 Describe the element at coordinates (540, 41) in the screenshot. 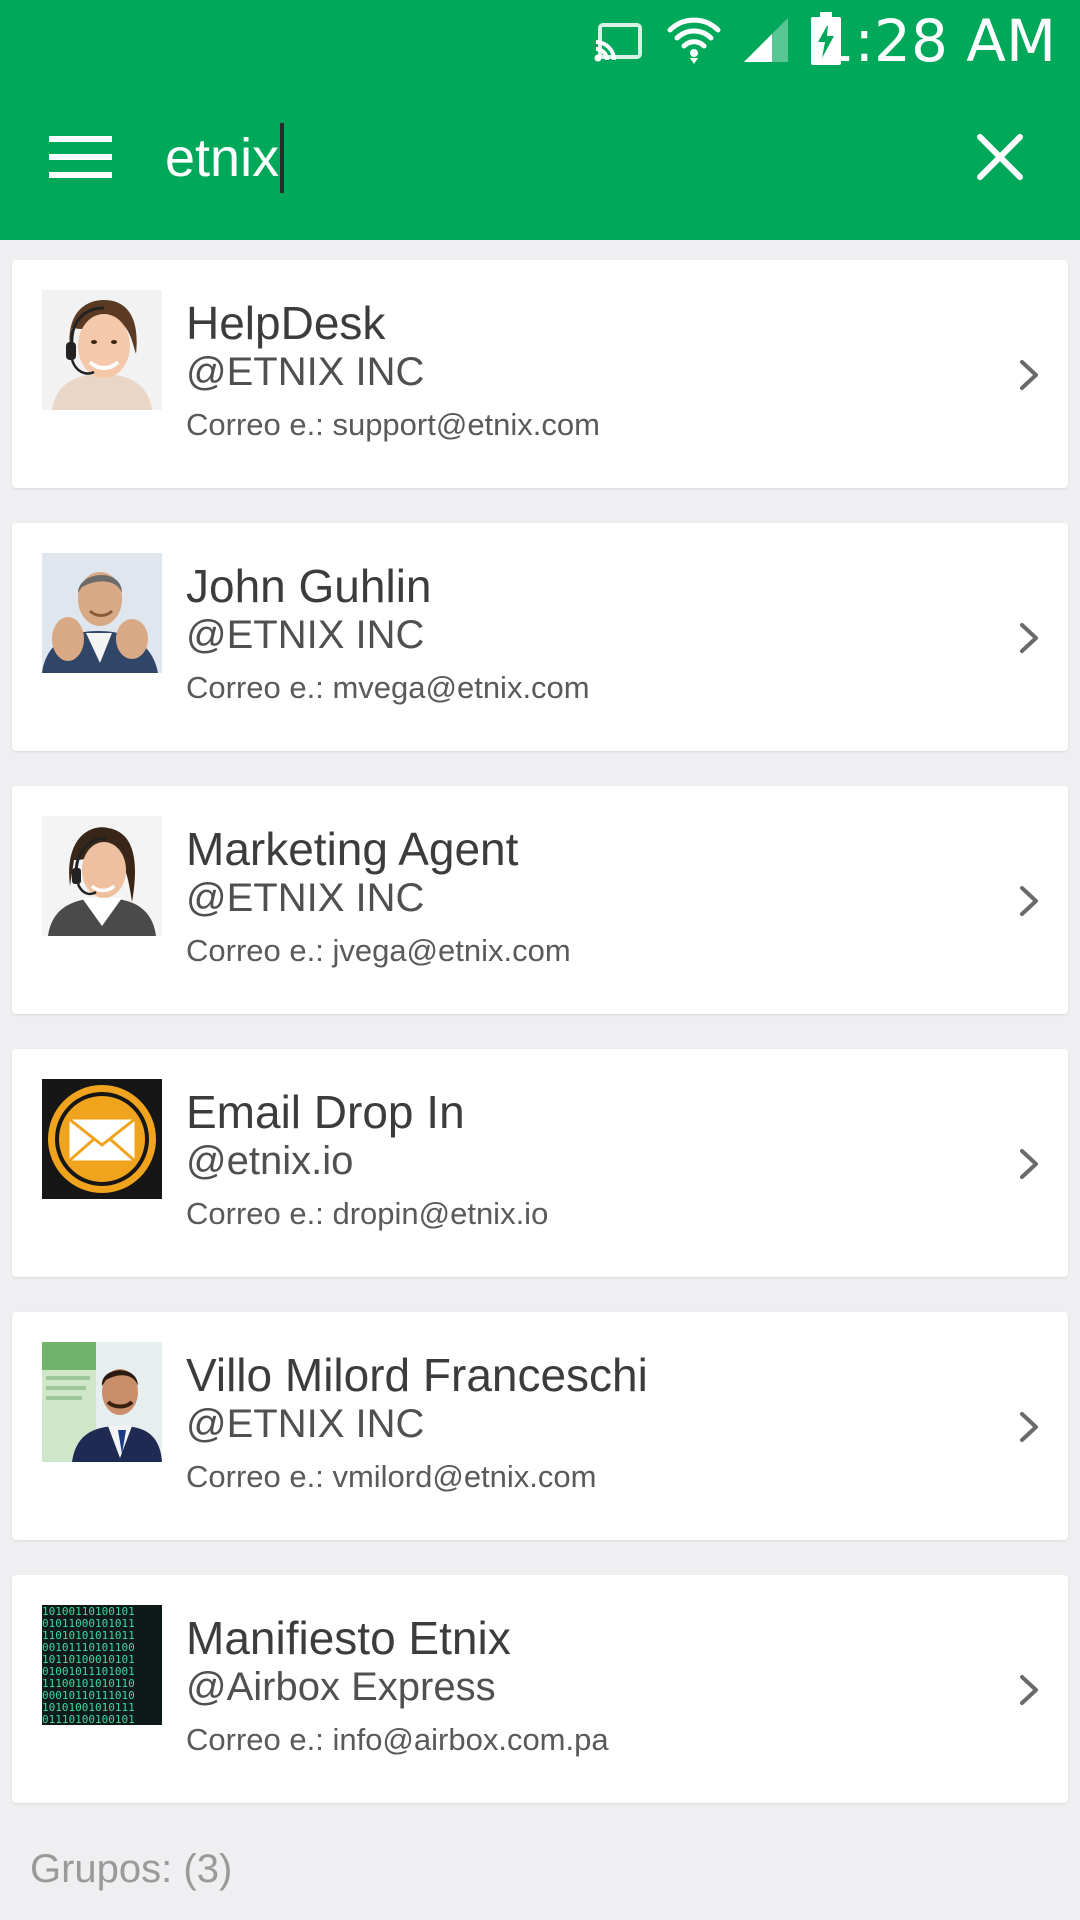

I see `status-bar: 1:28 AM` at that location.